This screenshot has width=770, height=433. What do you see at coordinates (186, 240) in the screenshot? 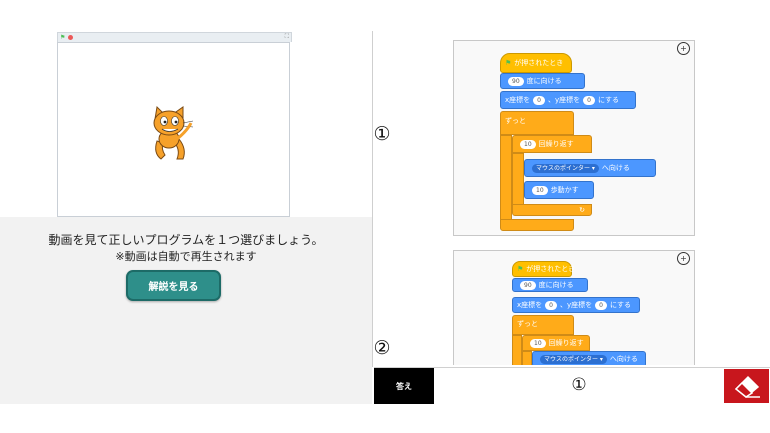
I see `instruction-text: 動画を見て正しいプログラムを１つ選びましょう。` at bounding box center [186, 240].